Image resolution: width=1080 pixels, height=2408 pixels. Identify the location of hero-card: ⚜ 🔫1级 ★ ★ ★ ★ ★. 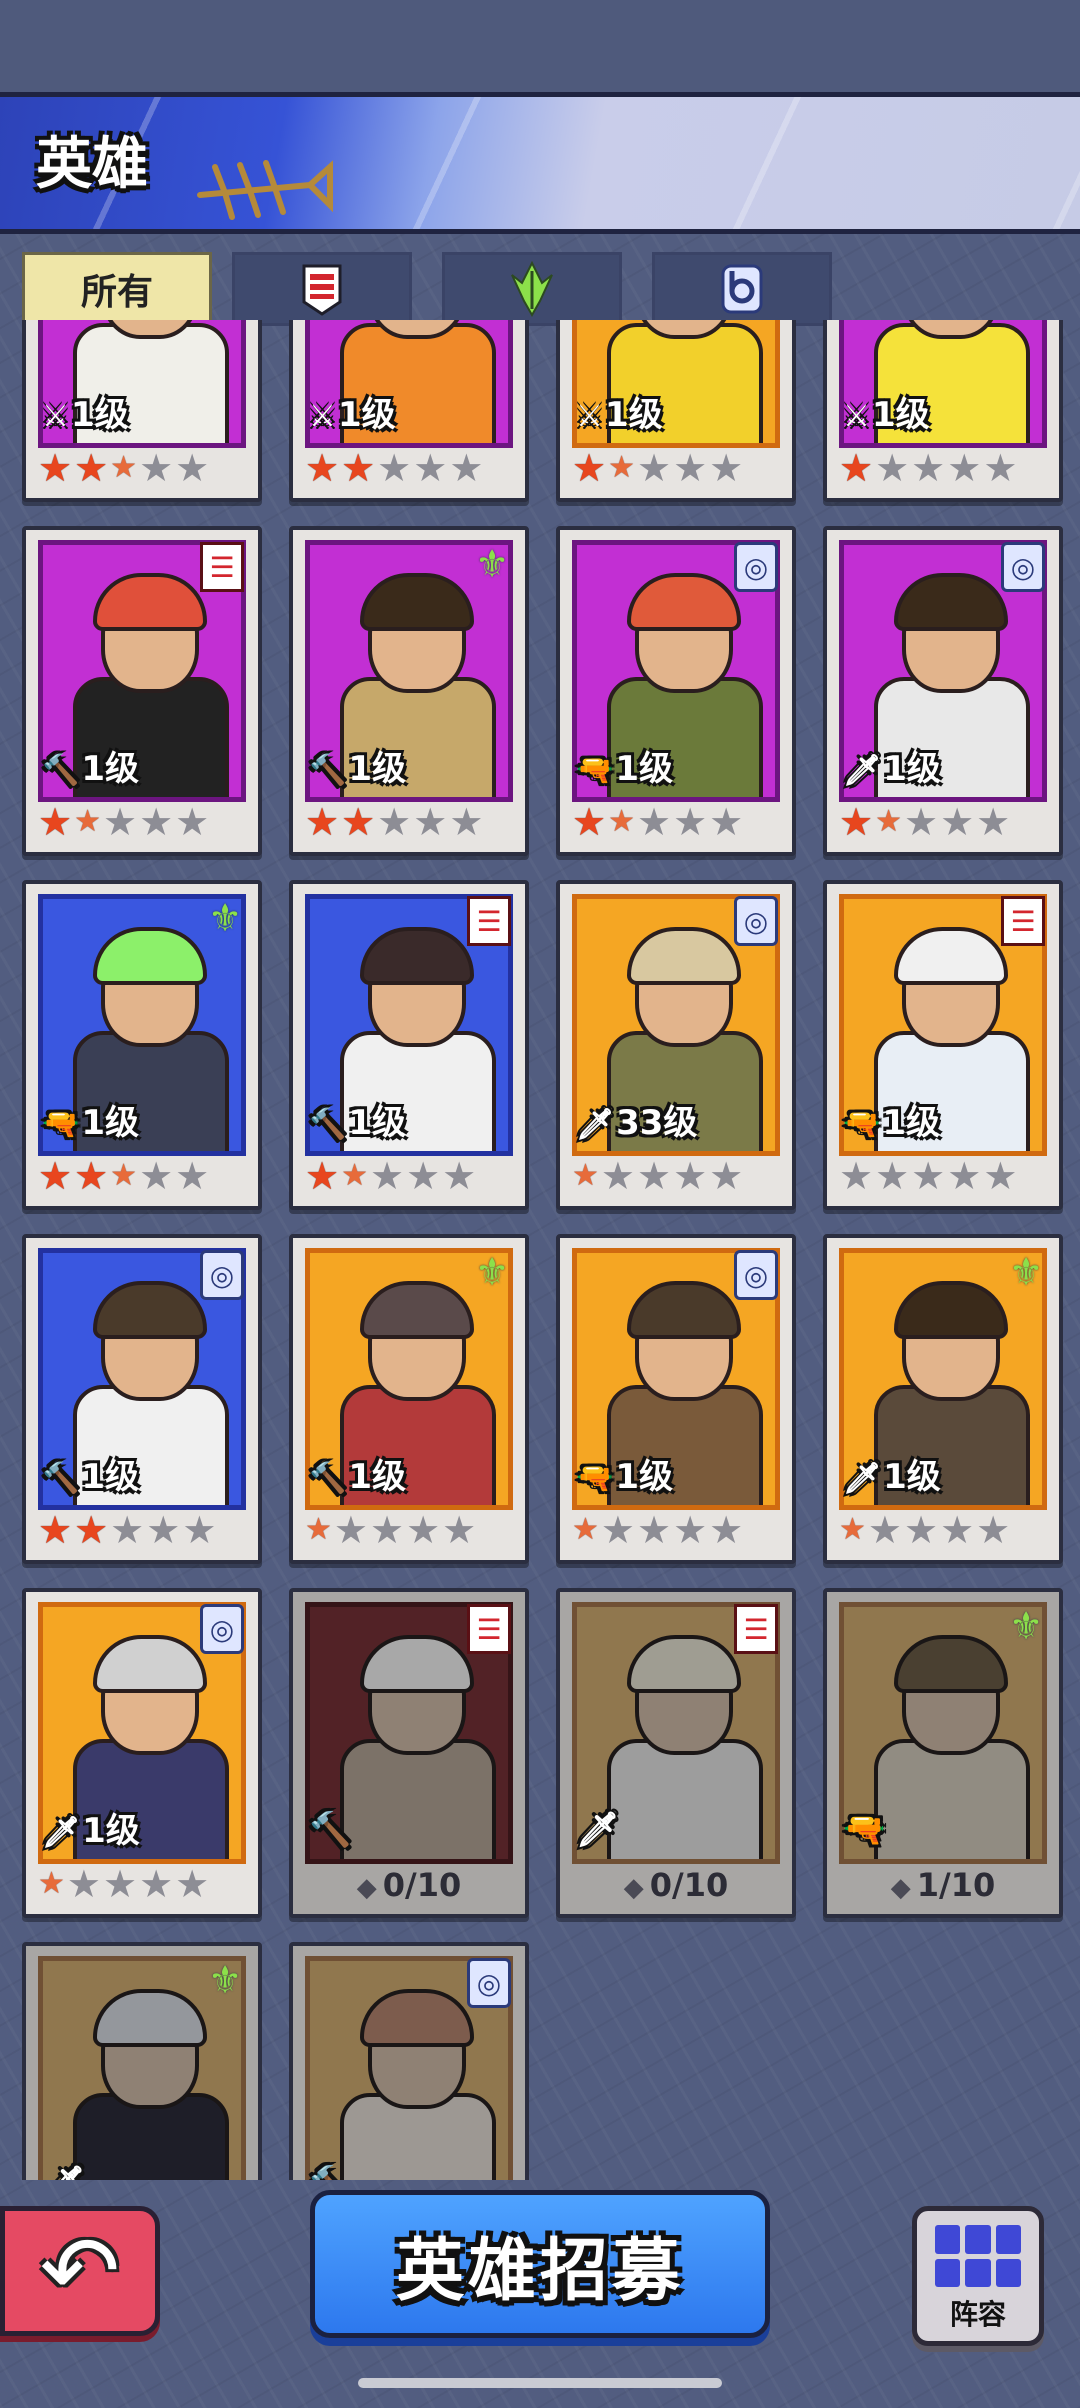
(142, 1045).